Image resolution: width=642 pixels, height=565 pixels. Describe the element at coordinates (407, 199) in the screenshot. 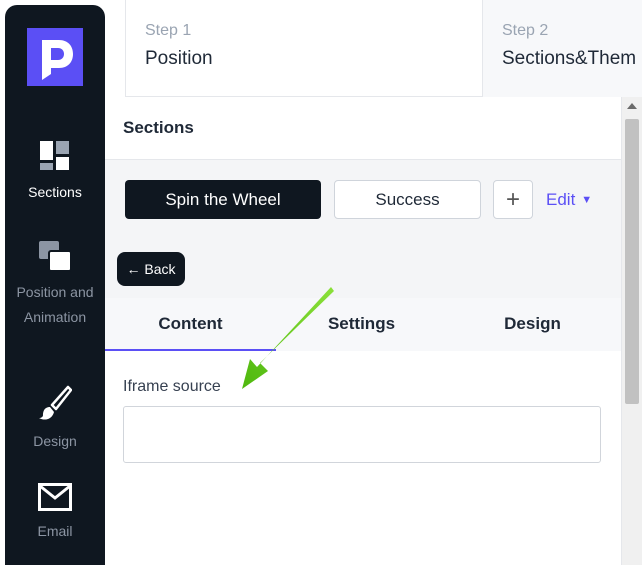

I see `success-tab: Success` at that location.